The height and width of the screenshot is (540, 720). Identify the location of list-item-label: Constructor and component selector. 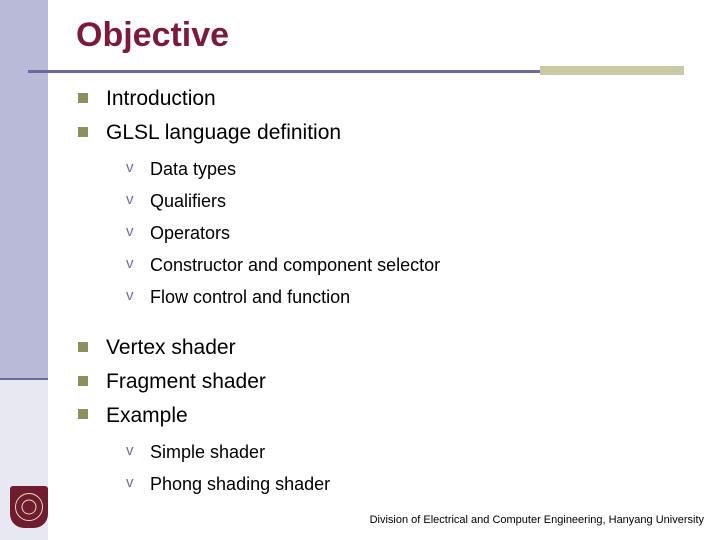
(295, 265).